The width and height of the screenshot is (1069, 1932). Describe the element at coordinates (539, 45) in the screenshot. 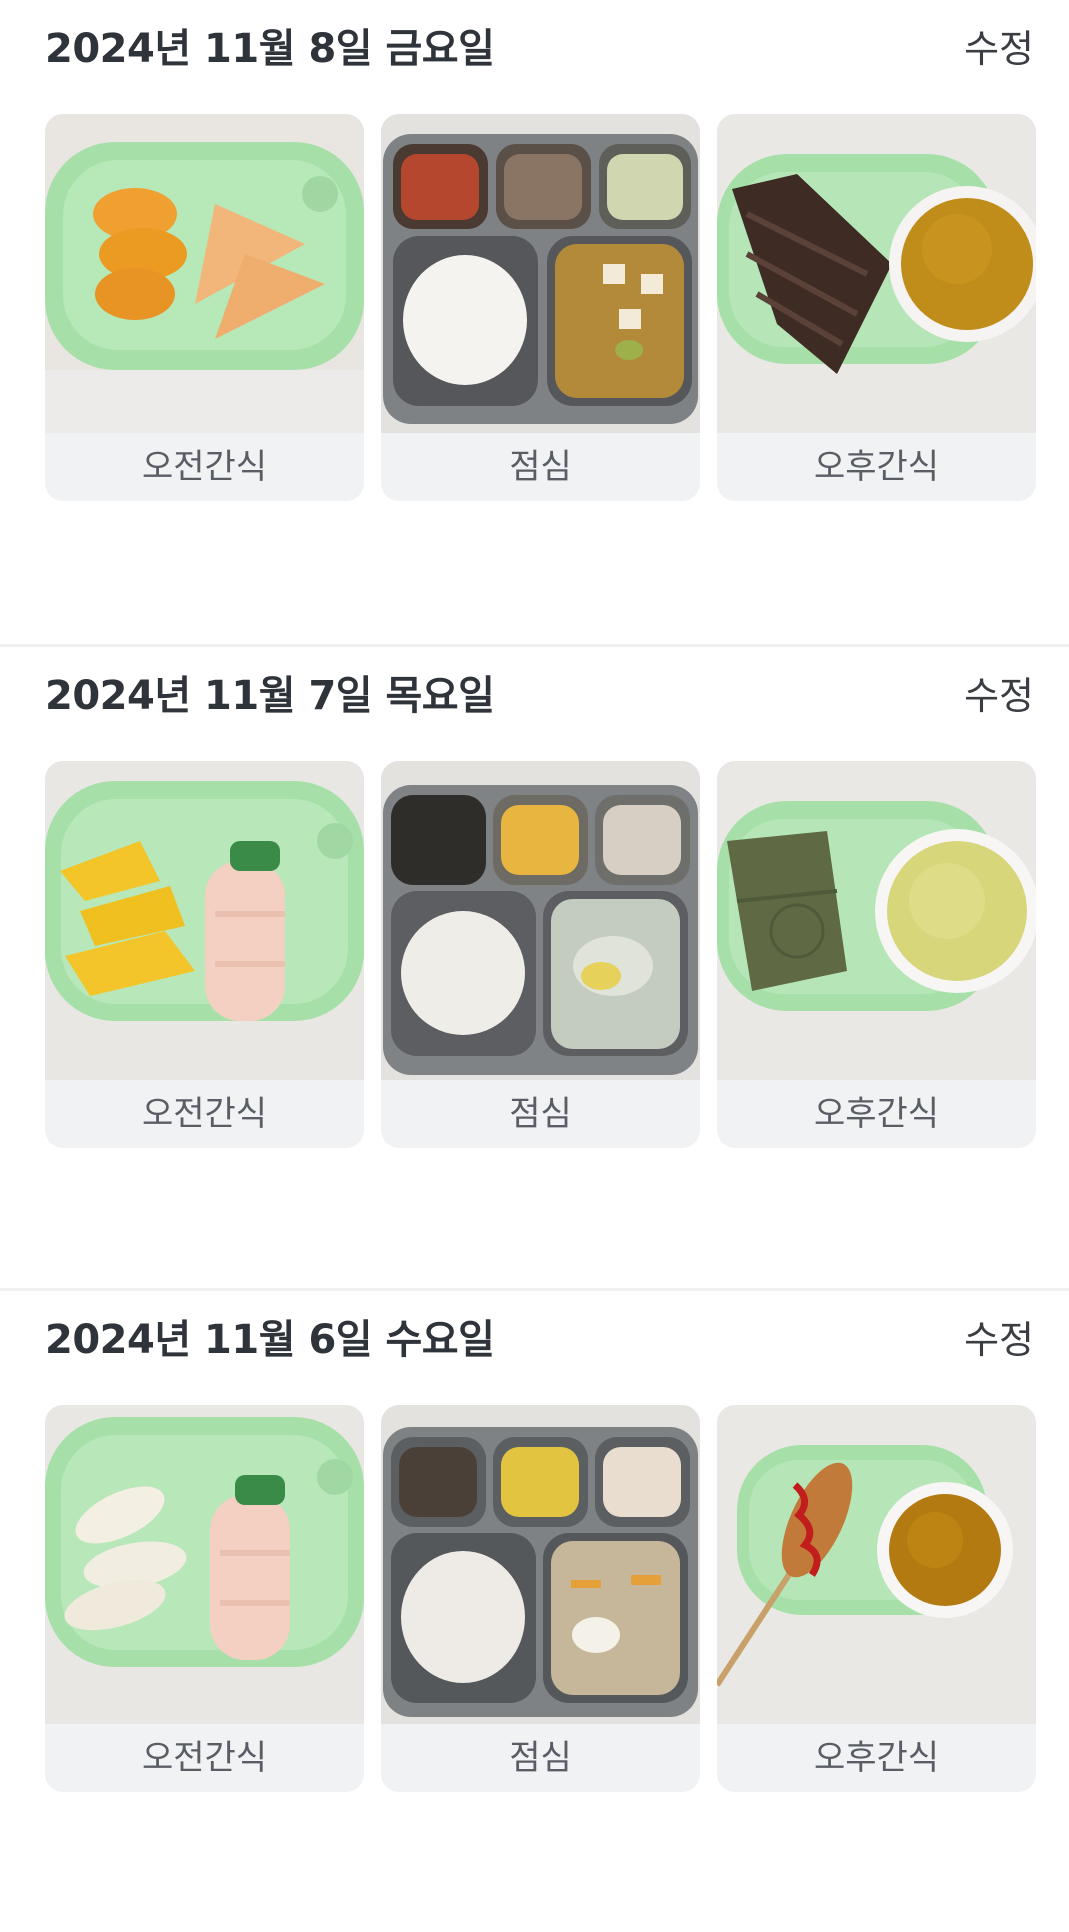

I see `day-header: 2024년 11월 8일 금요일 수정` at that location.